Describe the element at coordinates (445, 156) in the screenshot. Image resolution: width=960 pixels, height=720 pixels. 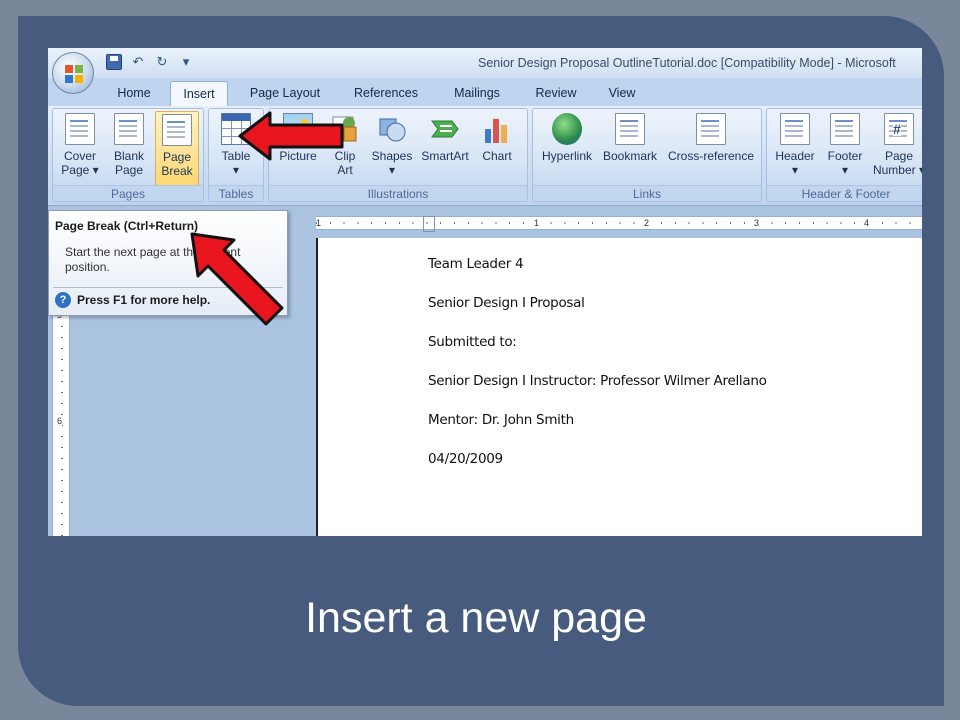
I see `smartart-label: SmartArt` at that location.